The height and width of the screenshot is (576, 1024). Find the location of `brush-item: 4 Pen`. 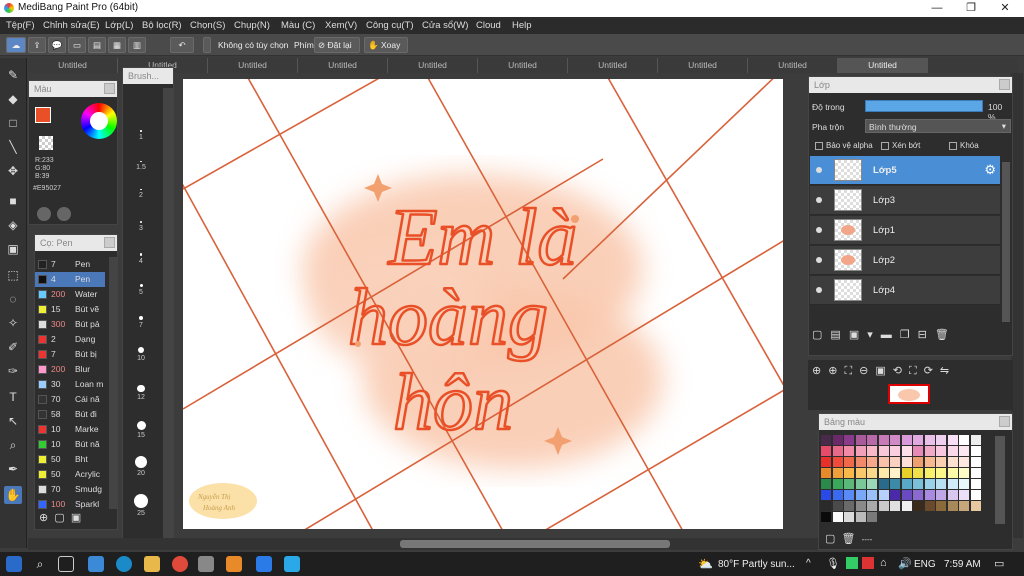

brush-item: 4 Pen is located at coordinates (70, 279).